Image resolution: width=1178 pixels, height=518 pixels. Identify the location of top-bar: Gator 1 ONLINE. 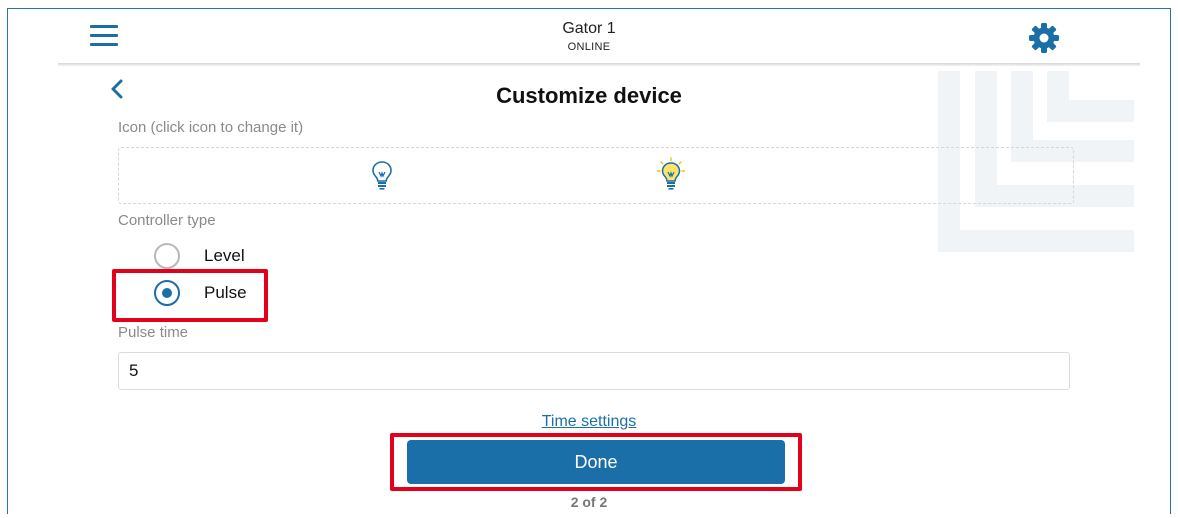
(589, 36).